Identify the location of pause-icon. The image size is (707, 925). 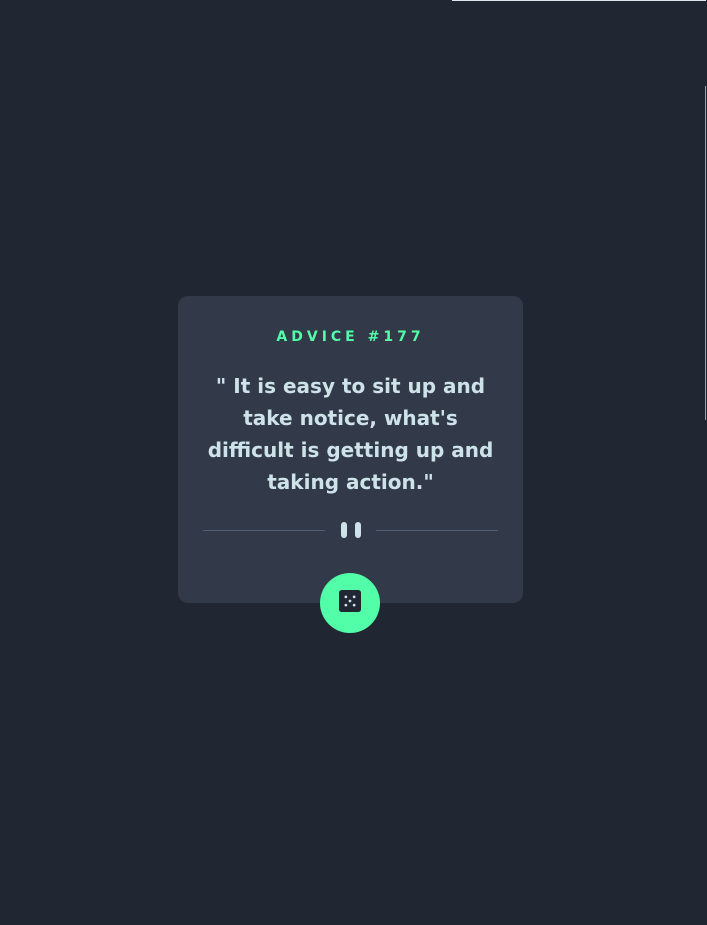
(351, 530).